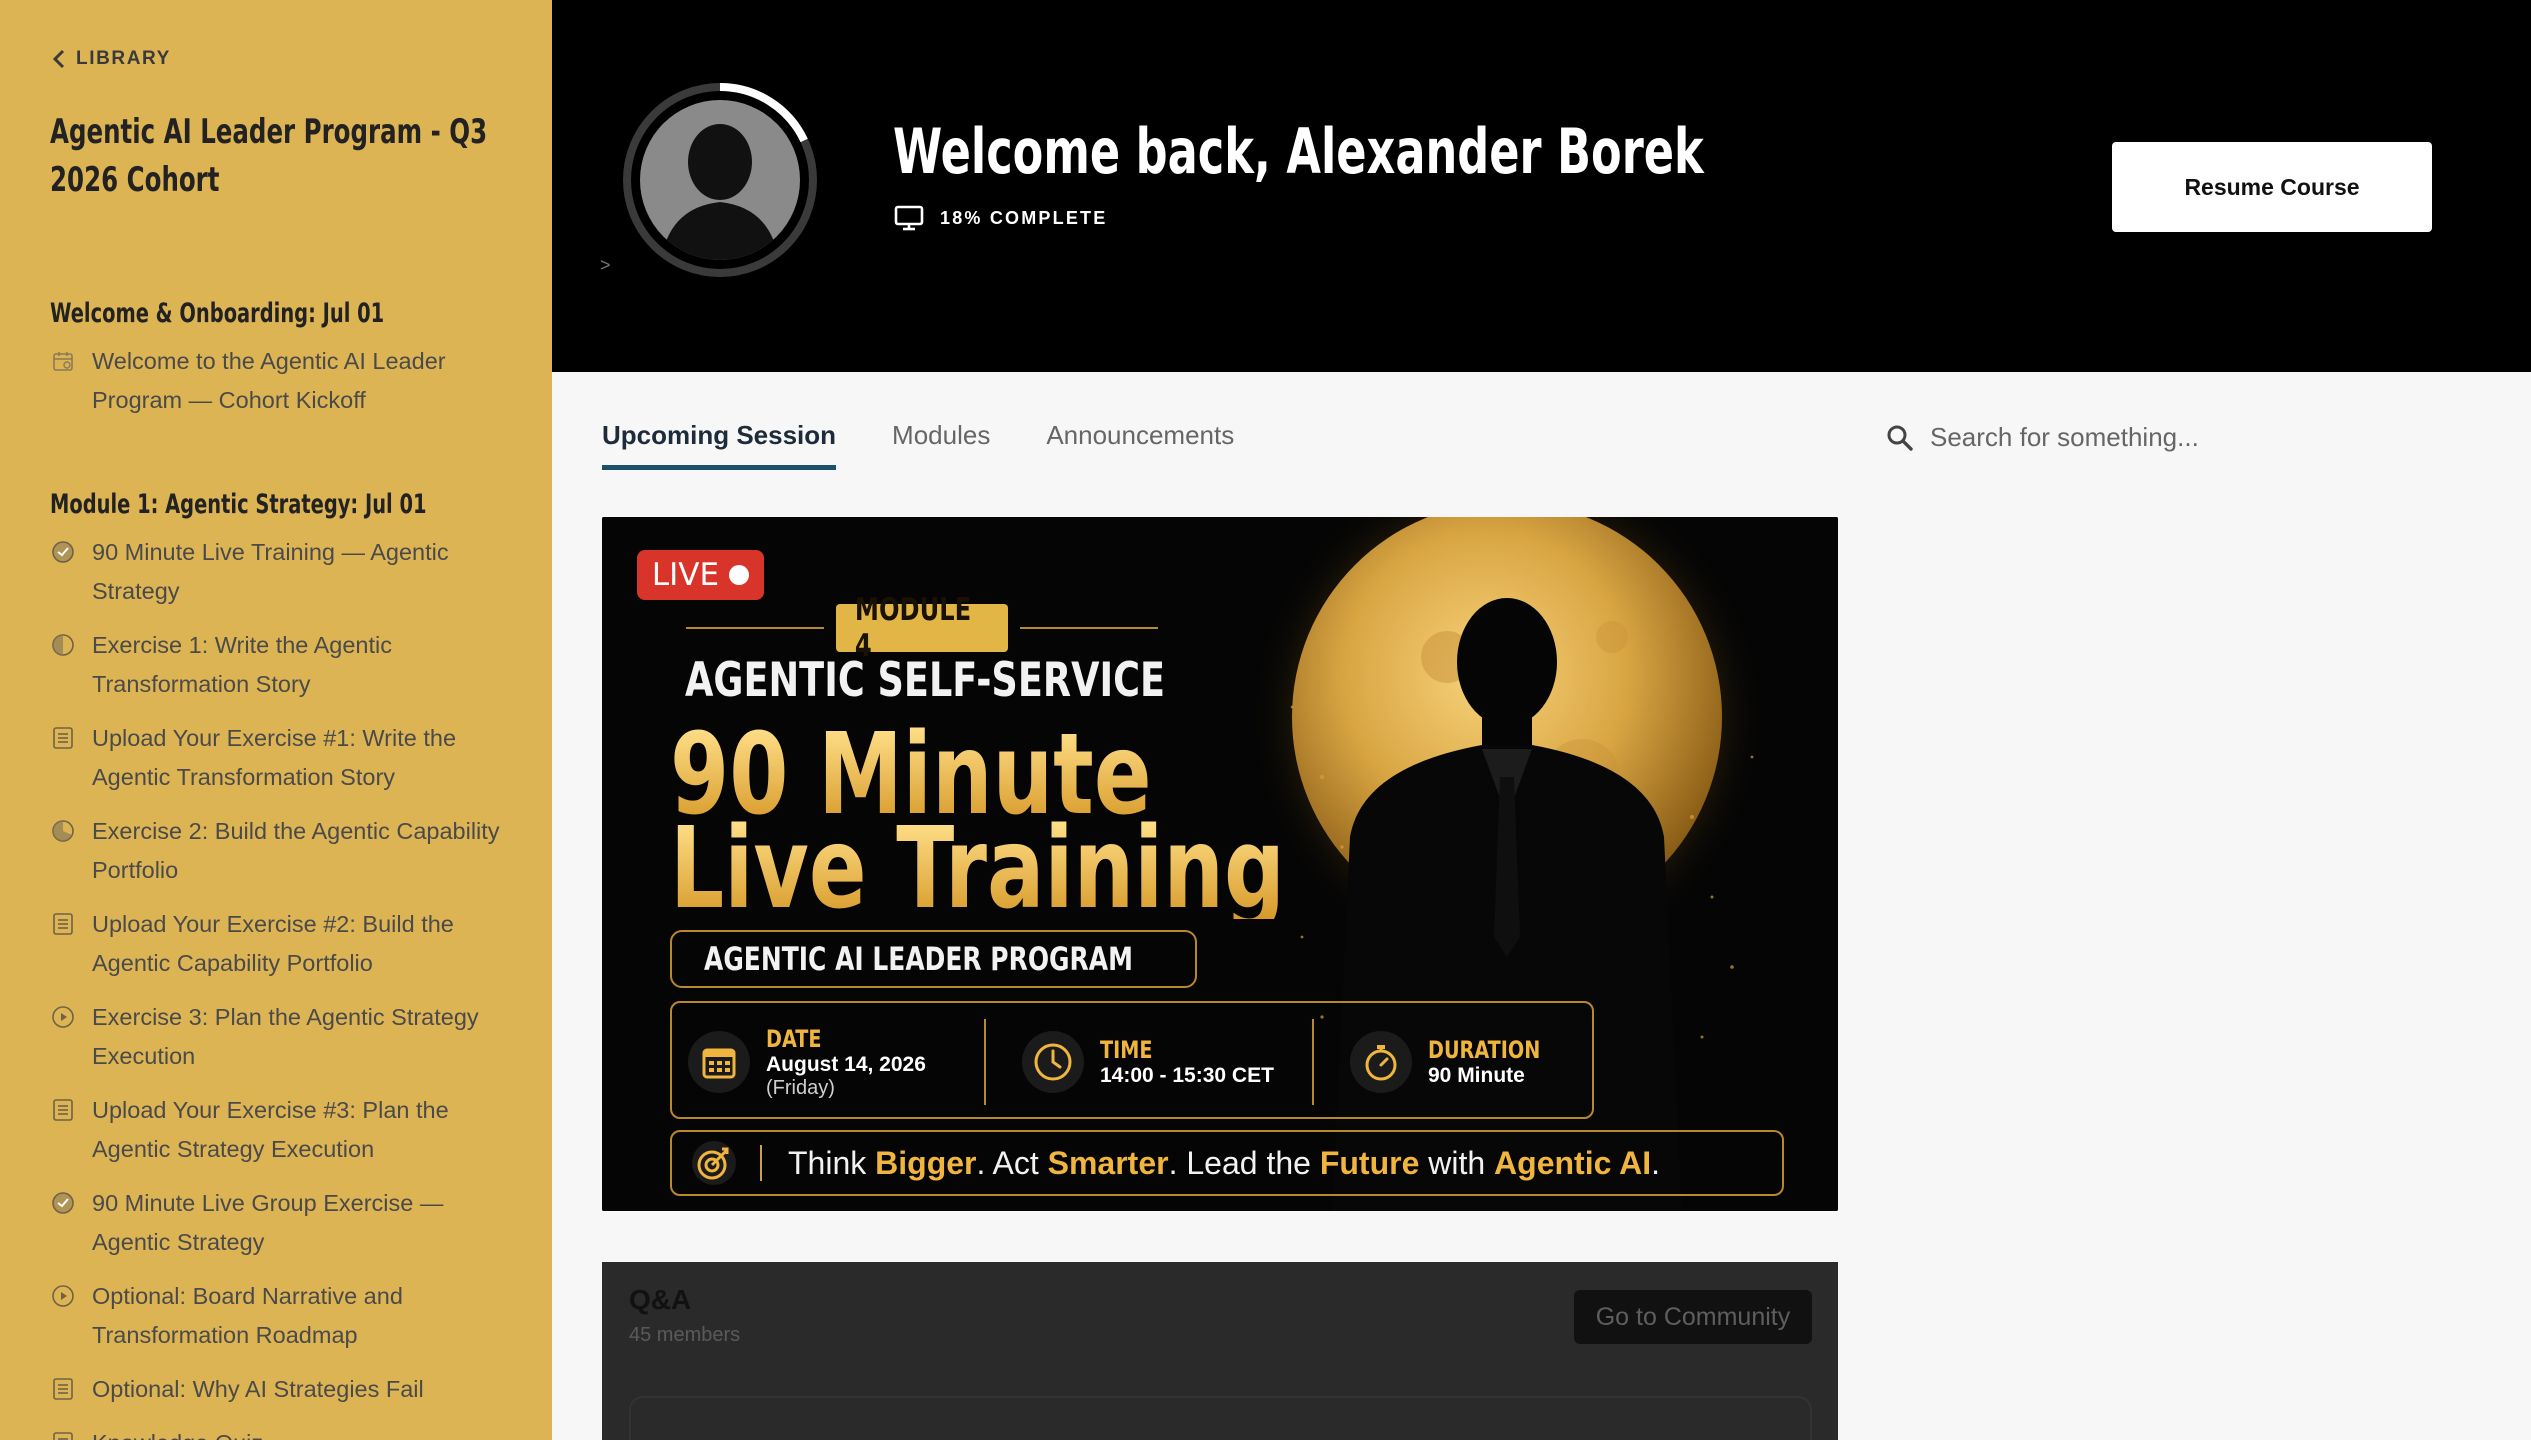  Describe the element at coordinates (800, 1087) in the screenshot. I see `date-weekday: (Friday)` at that location.